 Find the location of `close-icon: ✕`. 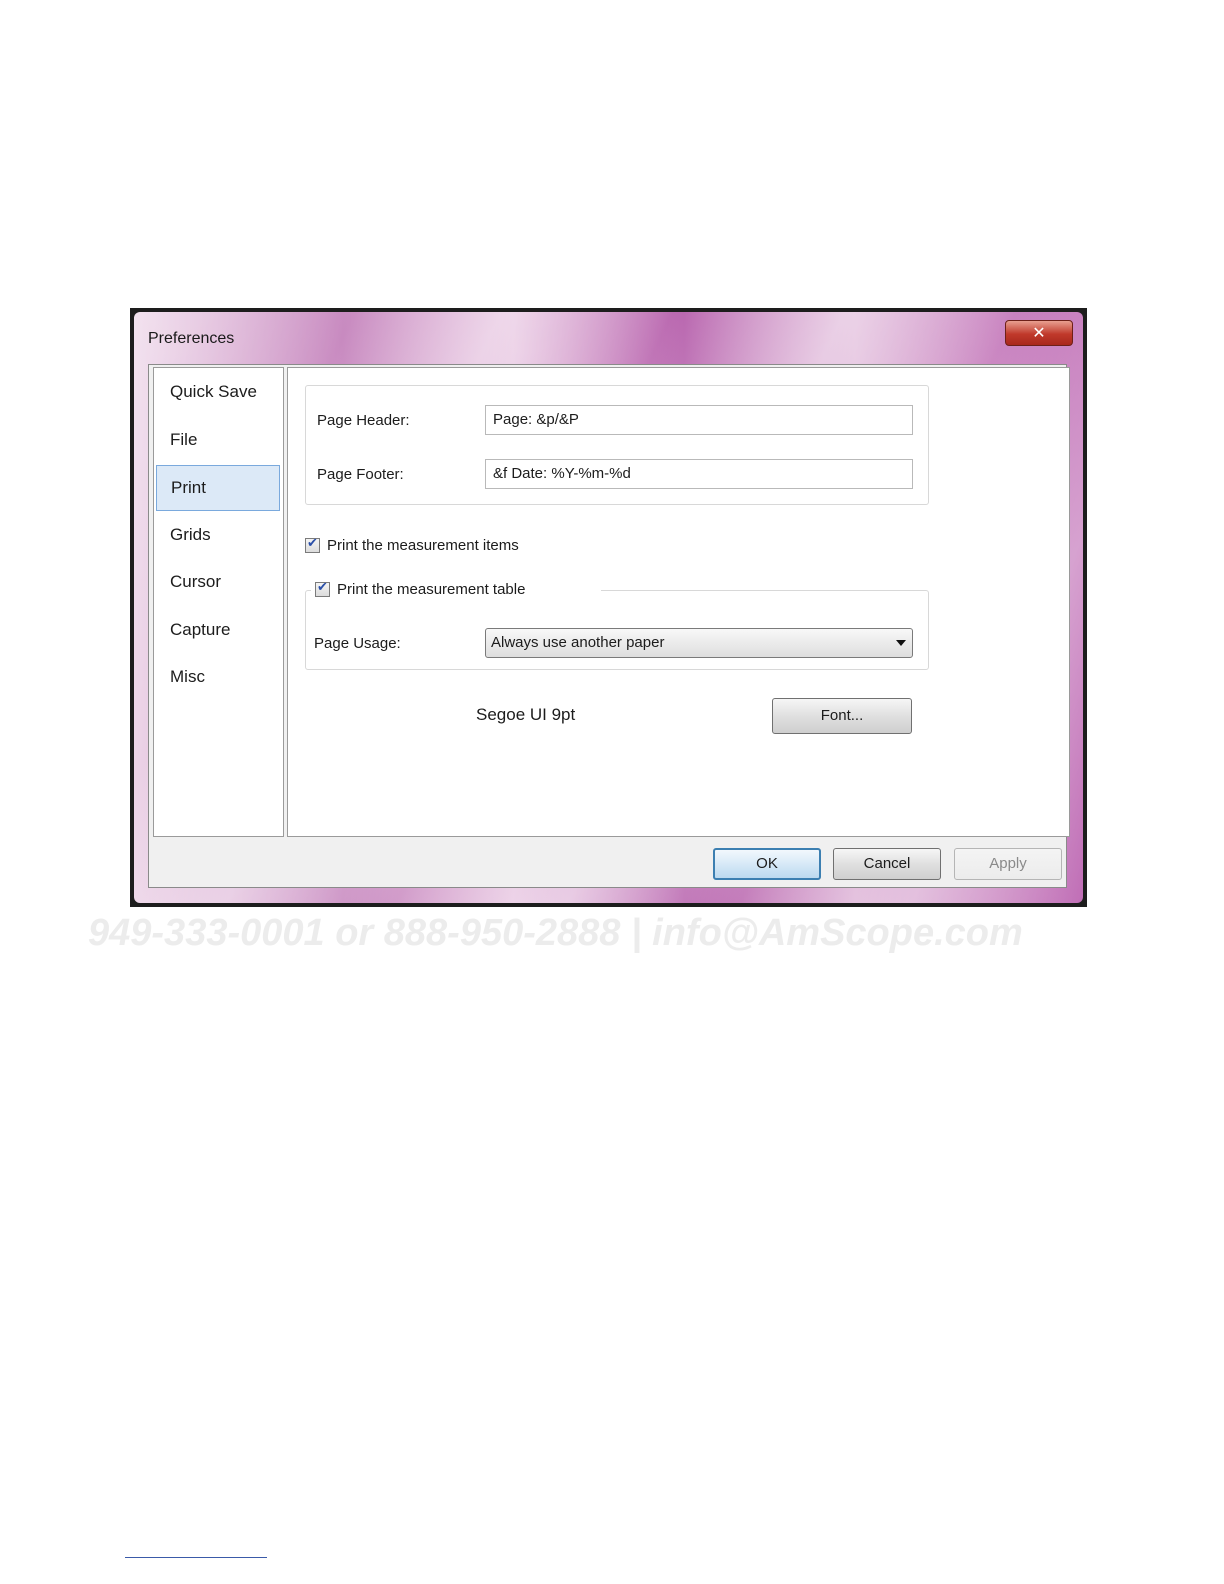

close-icon: ✕ is located at coordinates (1039, 332).